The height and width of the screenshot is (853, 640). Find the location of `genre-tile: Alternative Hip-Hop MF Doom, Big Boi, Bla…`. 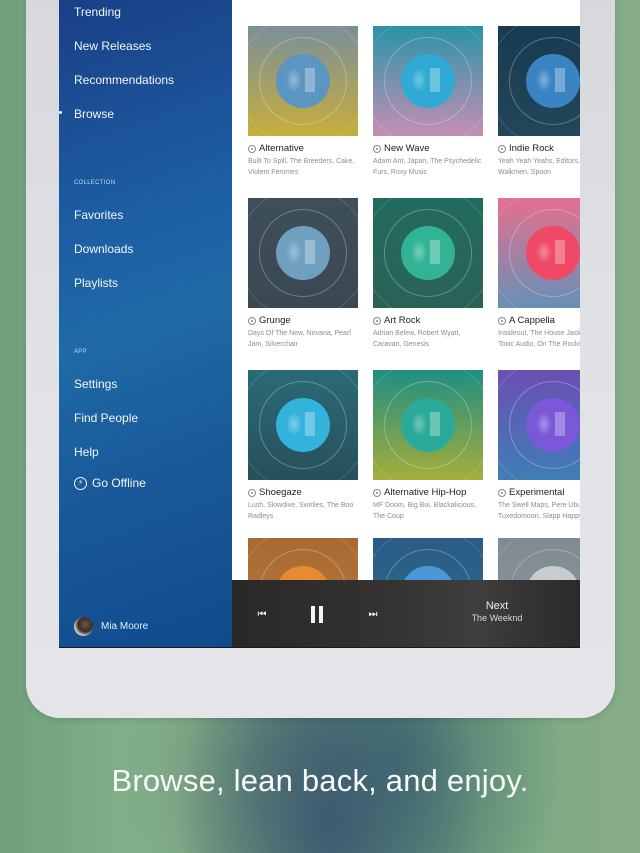

genre-tile: Alternative Hip-Hop MF Doom, Big Boi, Bla… is located at coordinates (428, 446).